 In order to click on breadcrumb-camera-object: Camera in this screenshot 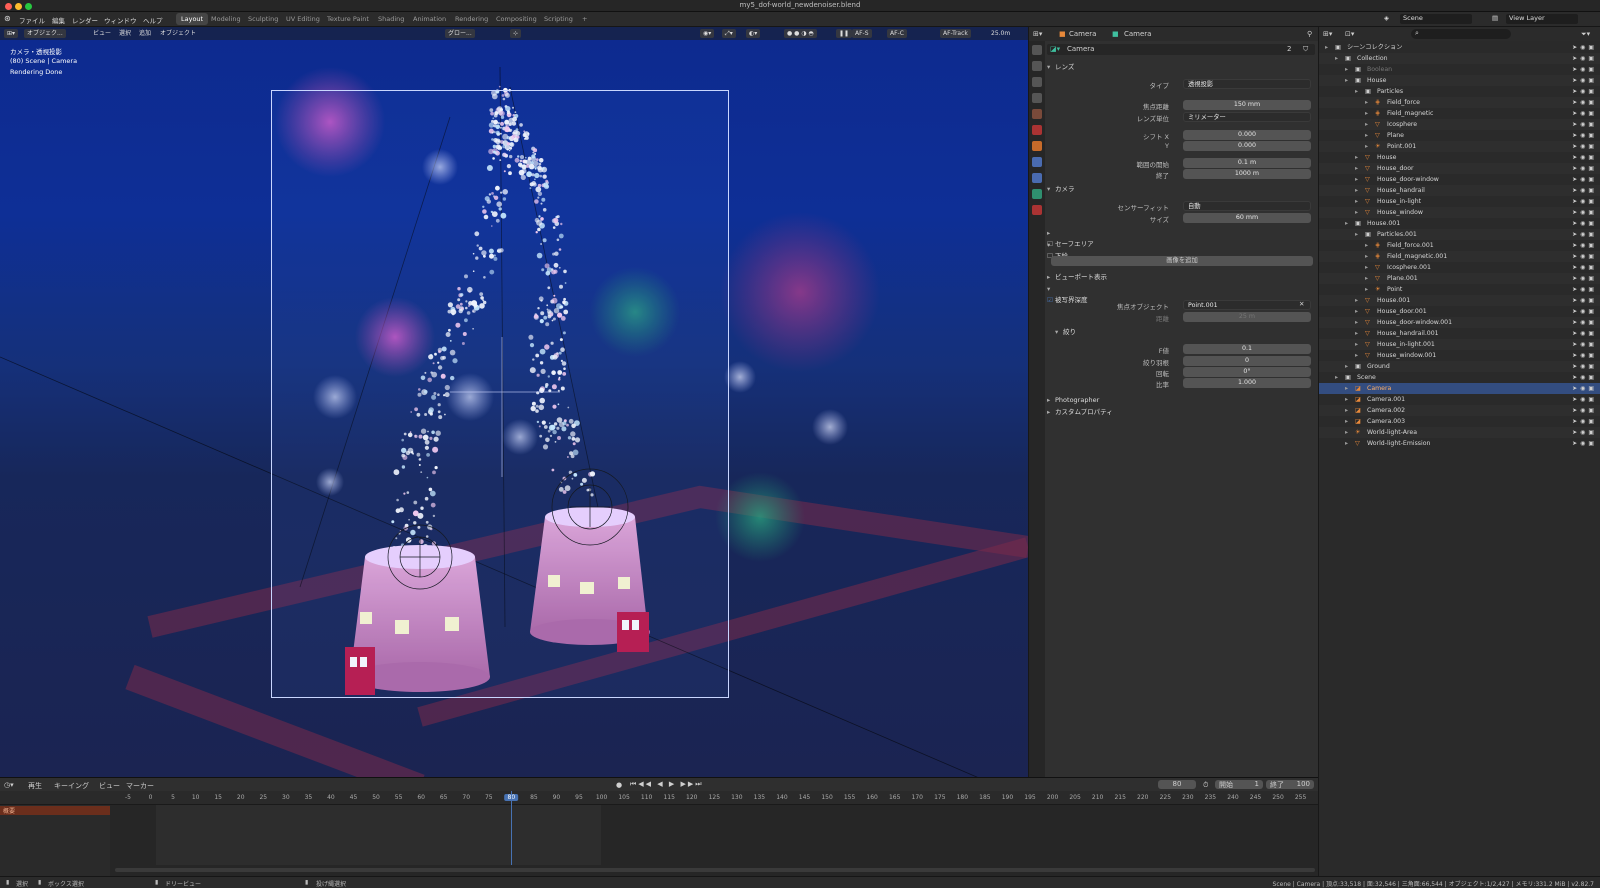, I will do `click(1082, 34)`.